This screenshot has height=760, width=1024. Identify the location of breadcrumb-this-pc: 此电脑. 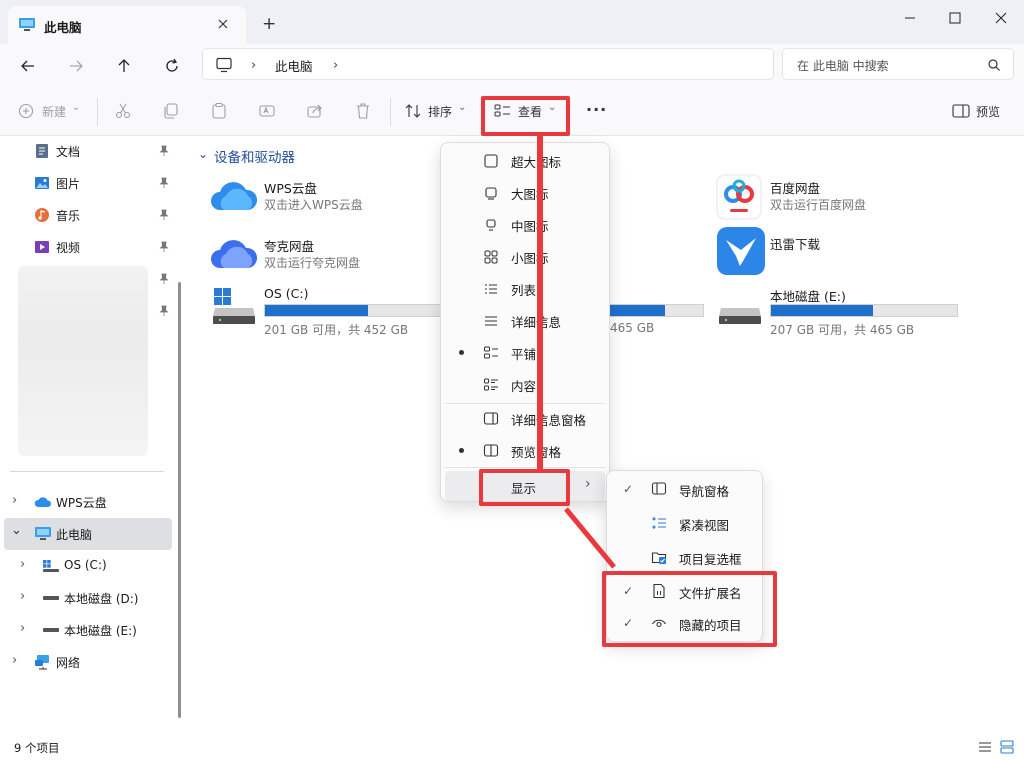
(294, 65).